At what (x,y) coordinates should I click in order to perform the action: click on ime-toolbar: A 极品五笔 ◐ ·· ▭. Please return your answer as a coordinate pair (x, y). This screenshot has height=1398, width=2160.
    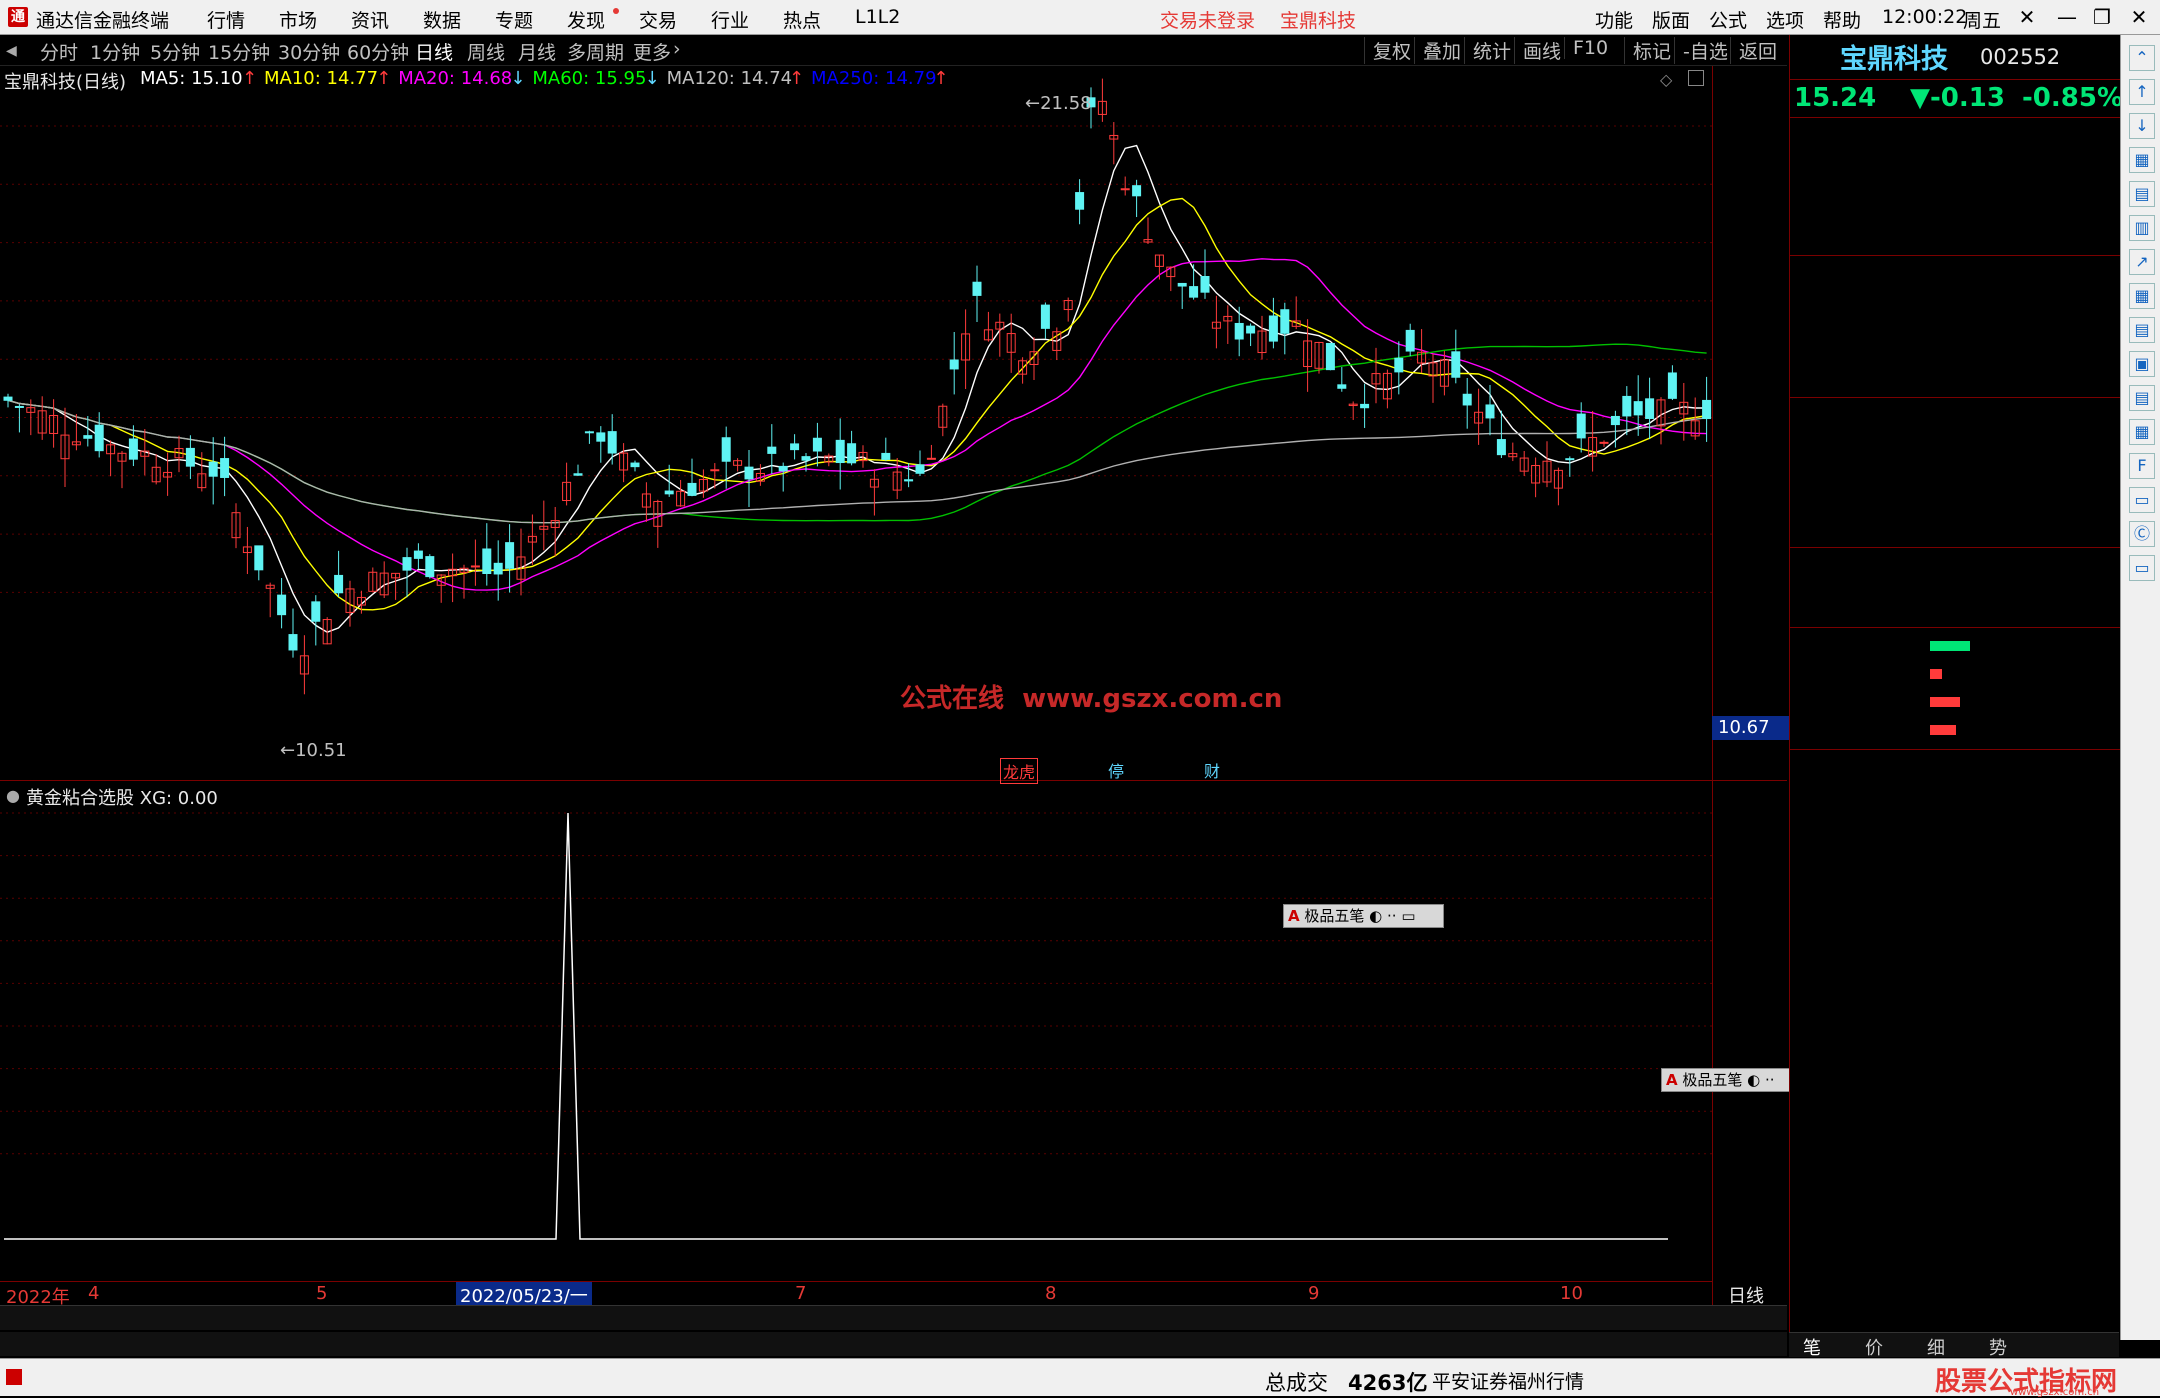
    Looking at the image, I should click on (1363, 916).